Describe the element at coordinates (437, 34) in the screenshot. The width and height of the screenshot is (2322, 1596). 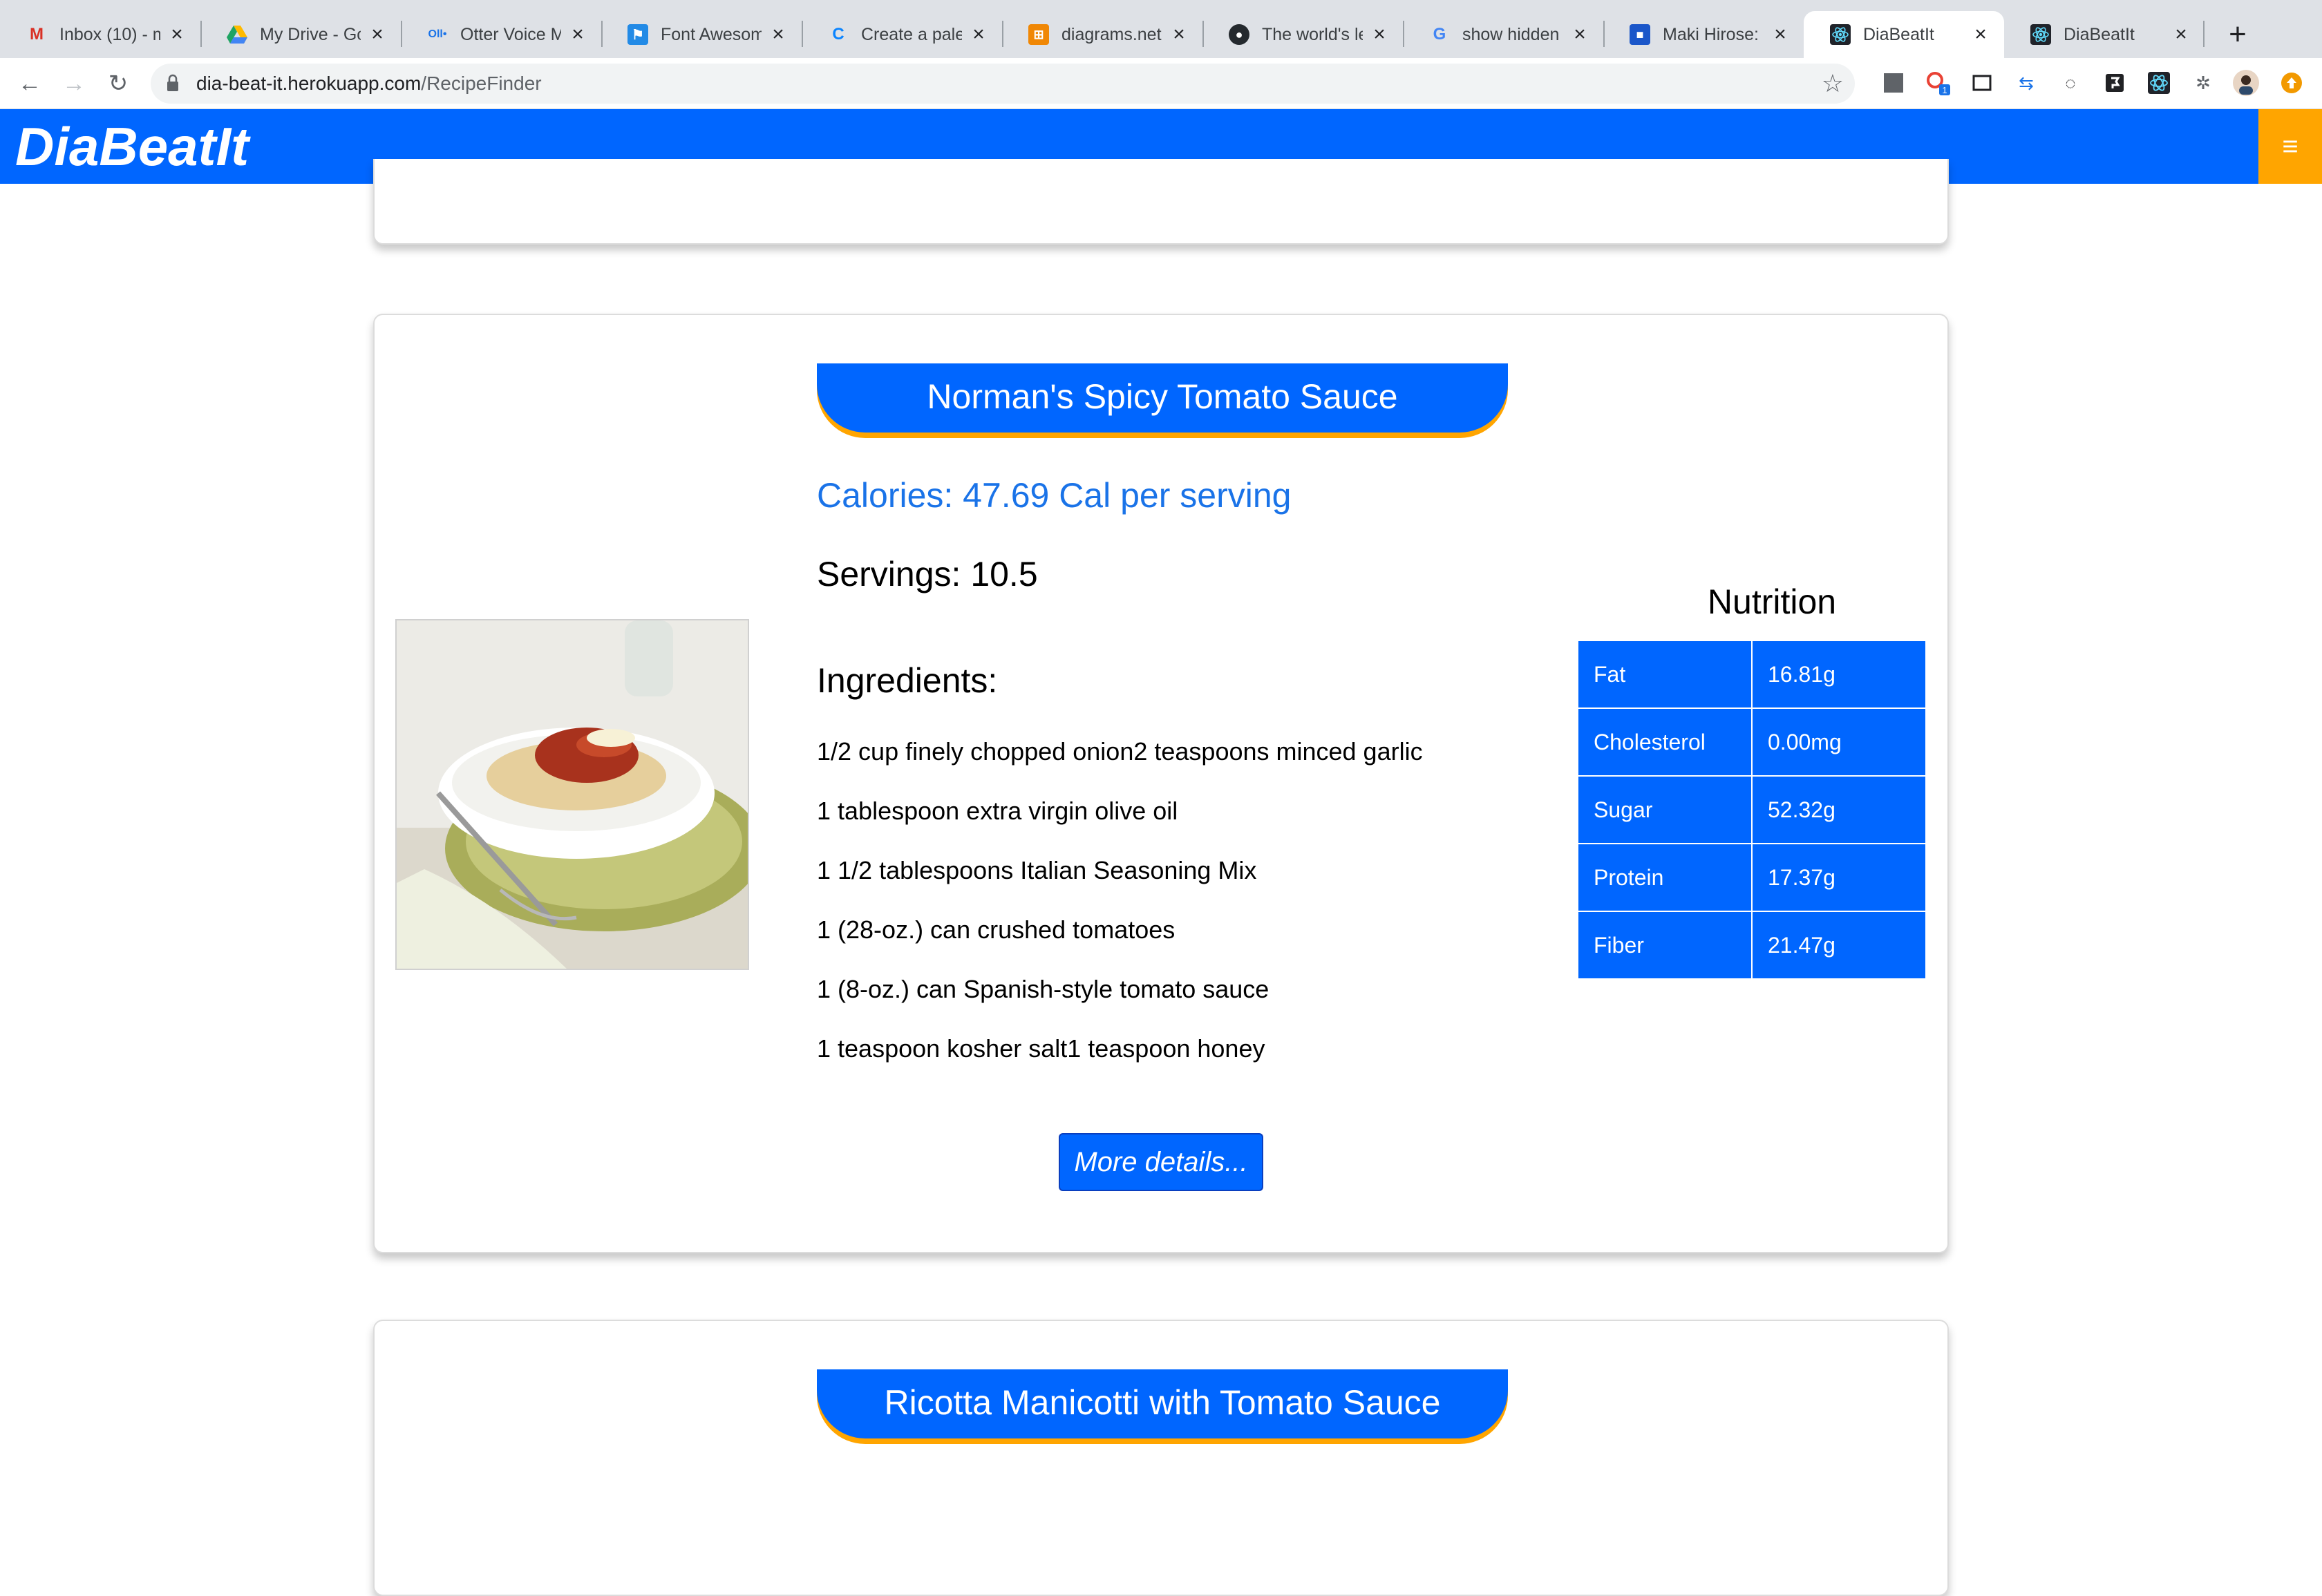
I see `otter-icon: Oll•` at that location.